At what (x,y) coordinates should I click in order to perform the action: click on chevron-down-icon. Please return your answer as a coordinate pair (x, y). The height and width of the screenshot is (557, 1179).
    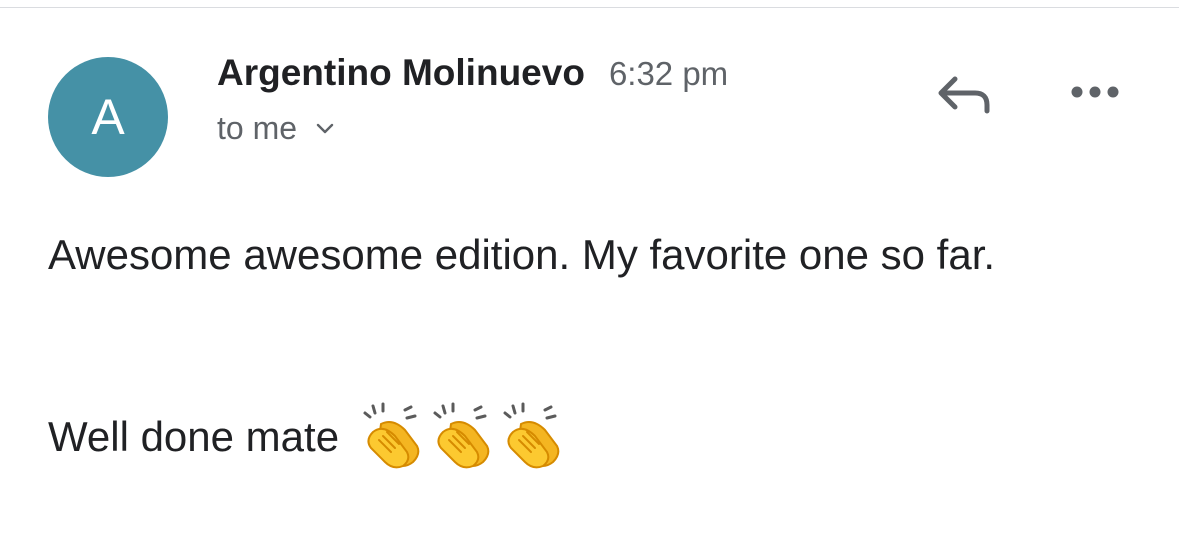
    Looking at the image, I should click on (325, 129).